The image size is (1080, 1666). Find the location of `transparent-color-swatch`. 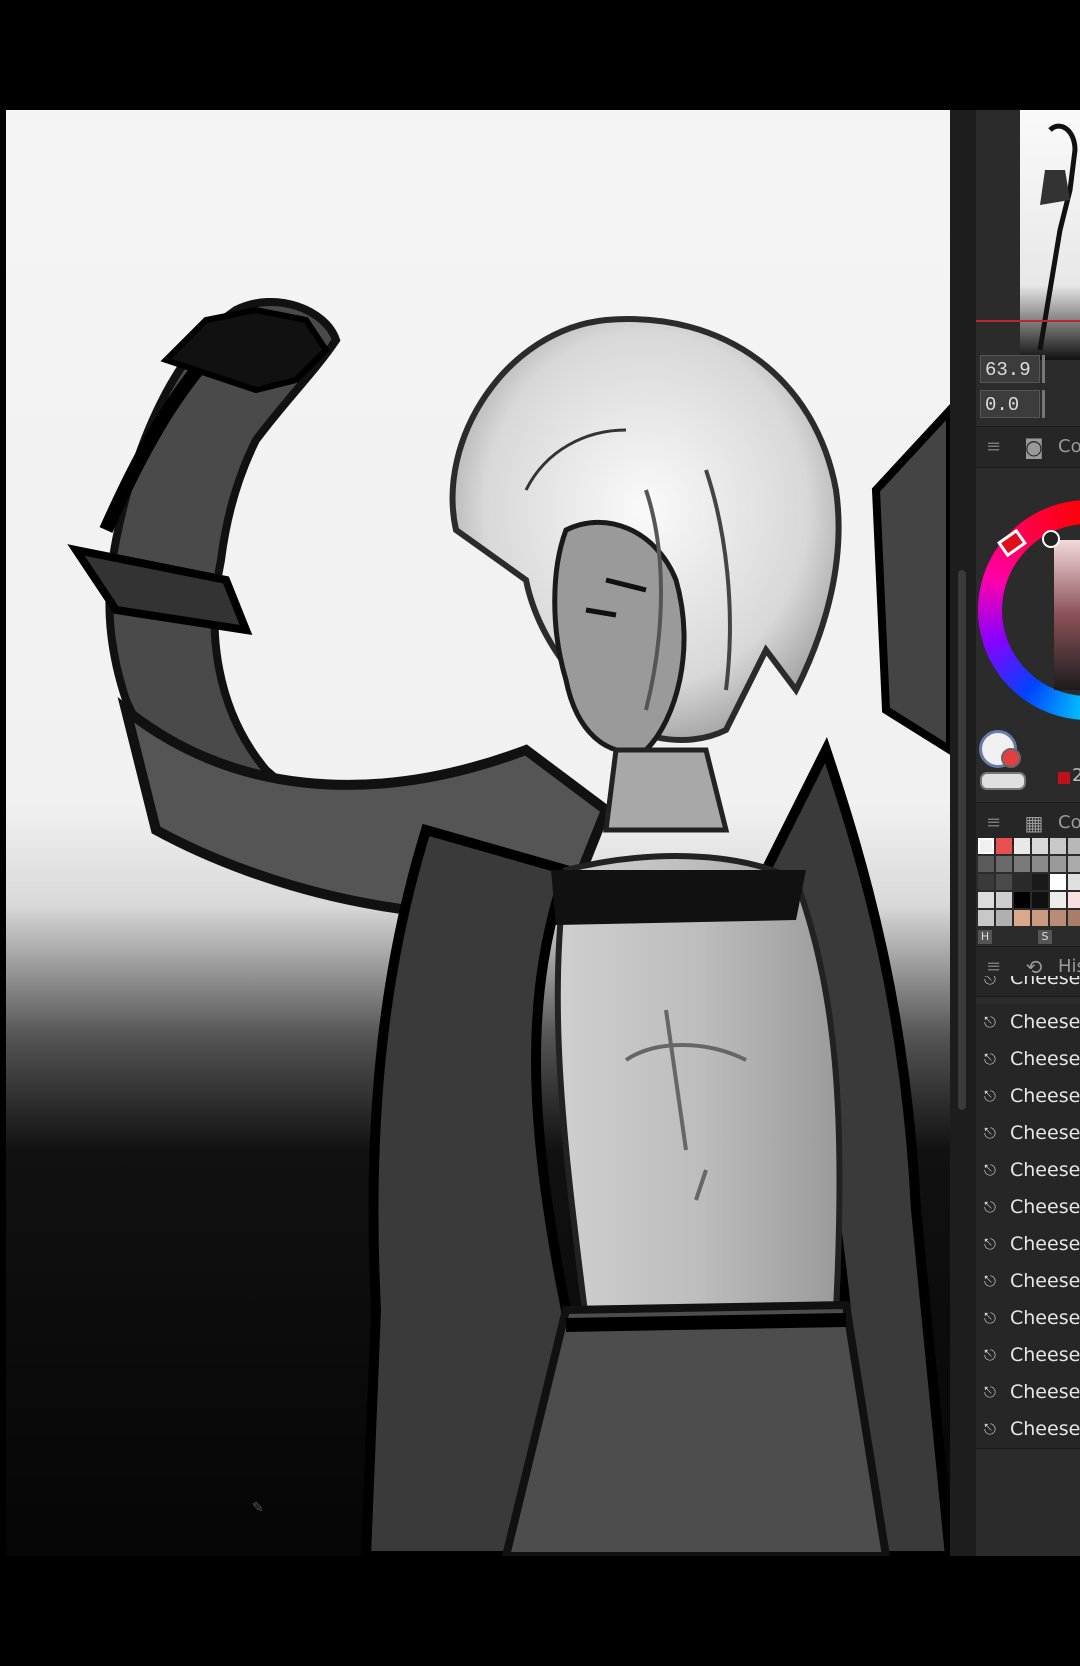

transparent-color-swatch is located at coordinates (1003, 781).